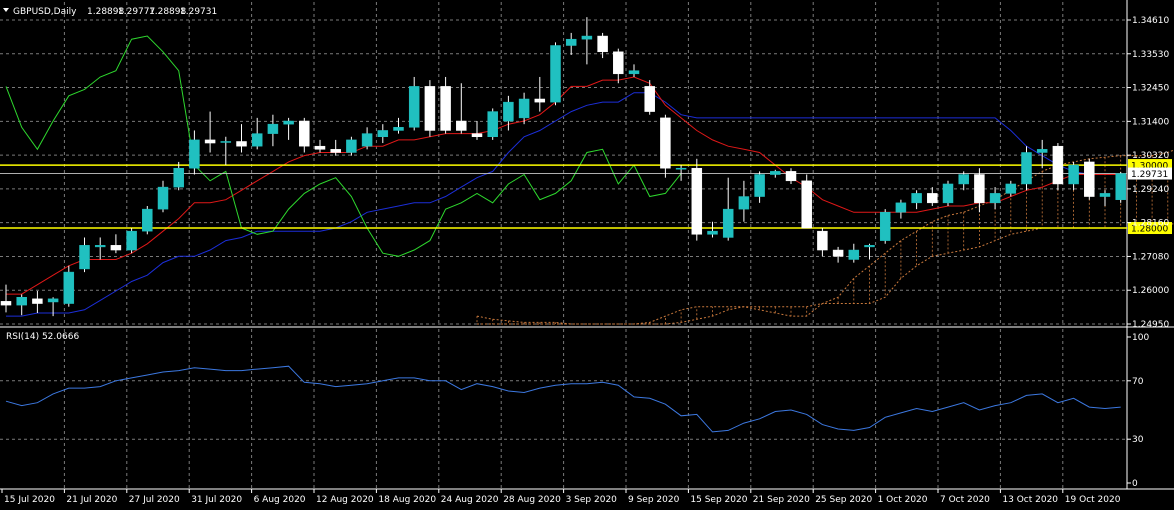 The width and height of the screenshot is (1174, 510). Describe the element at coordinates (45, 12) in the screenshot. I see `symbol-label: GBPUSD,Daily` at that location.